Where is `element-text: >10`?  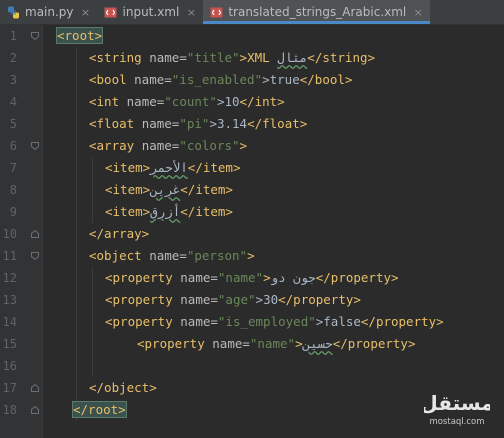 element-text: >10 is located at coordinates (228, 101).